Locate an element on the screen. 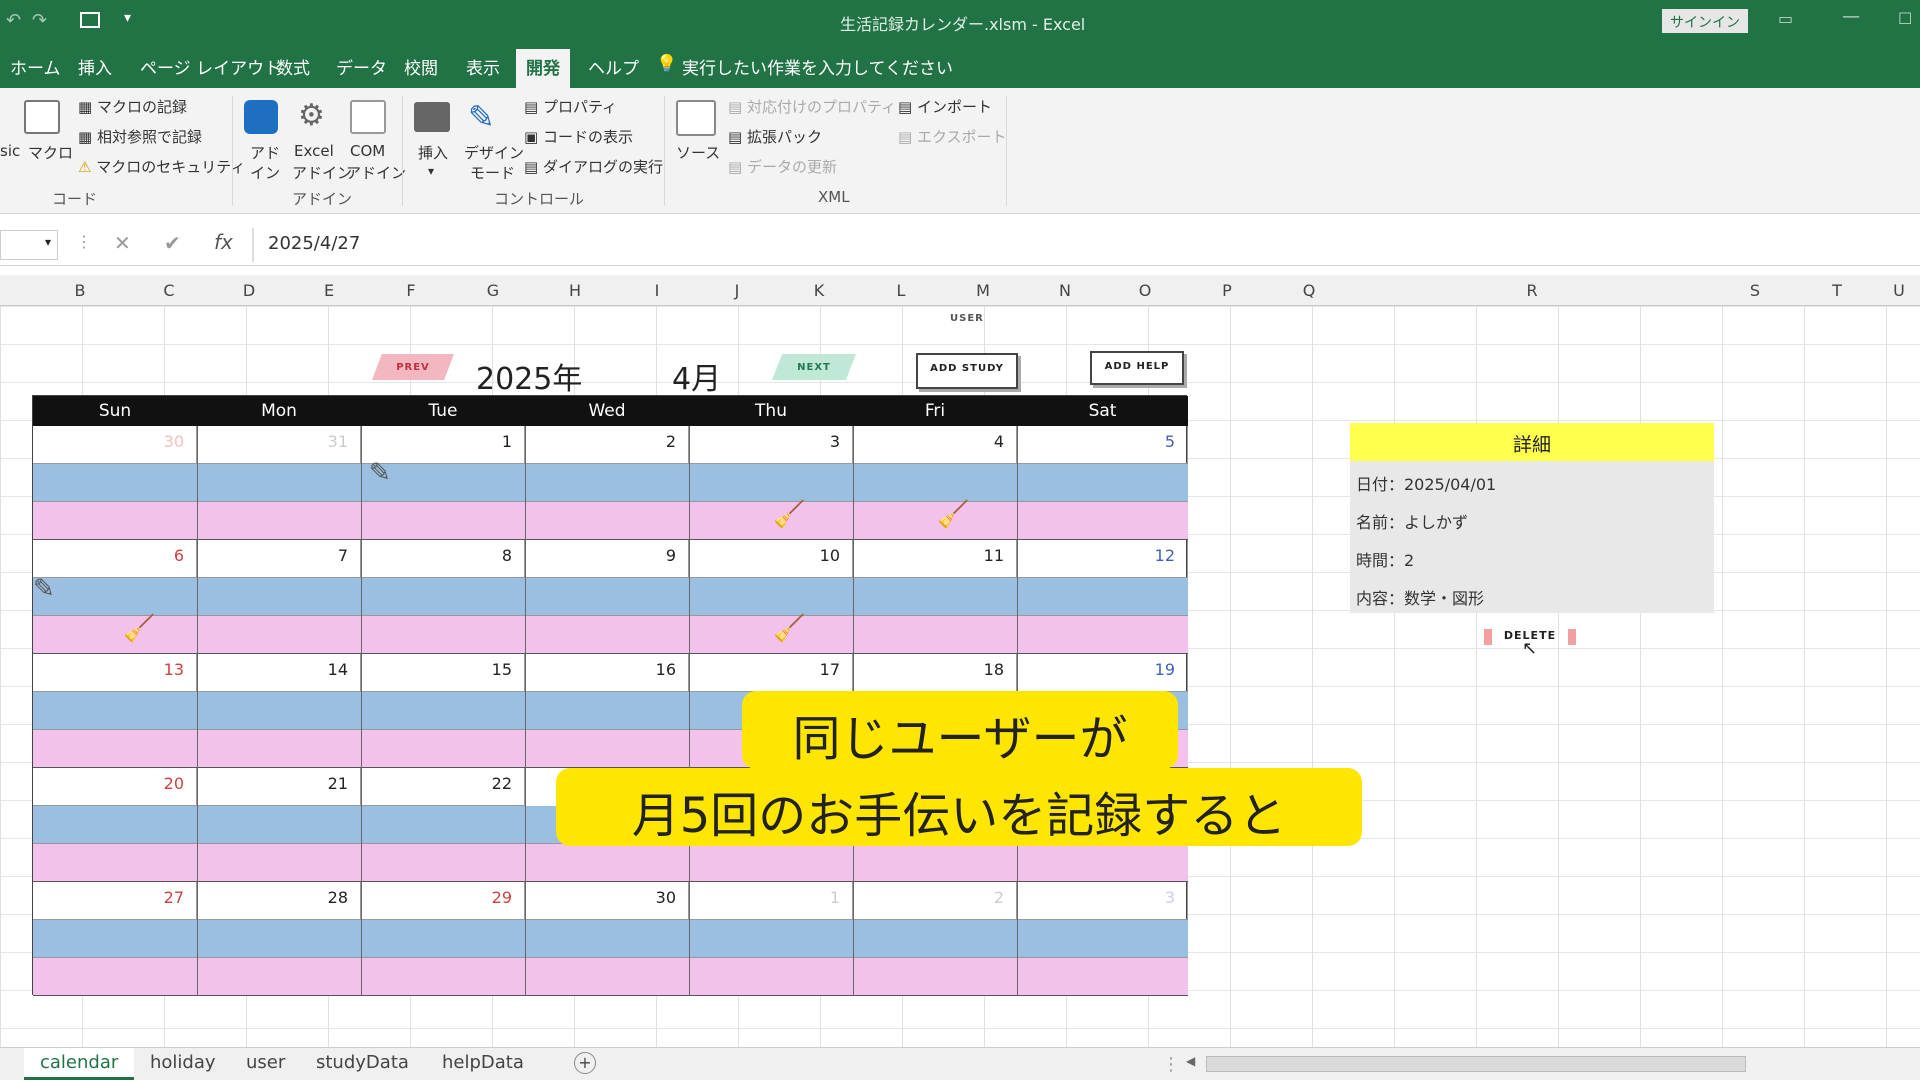 This screenshot has width=1920, height=1080. user-button: USER is located at coordinates (967, 318).